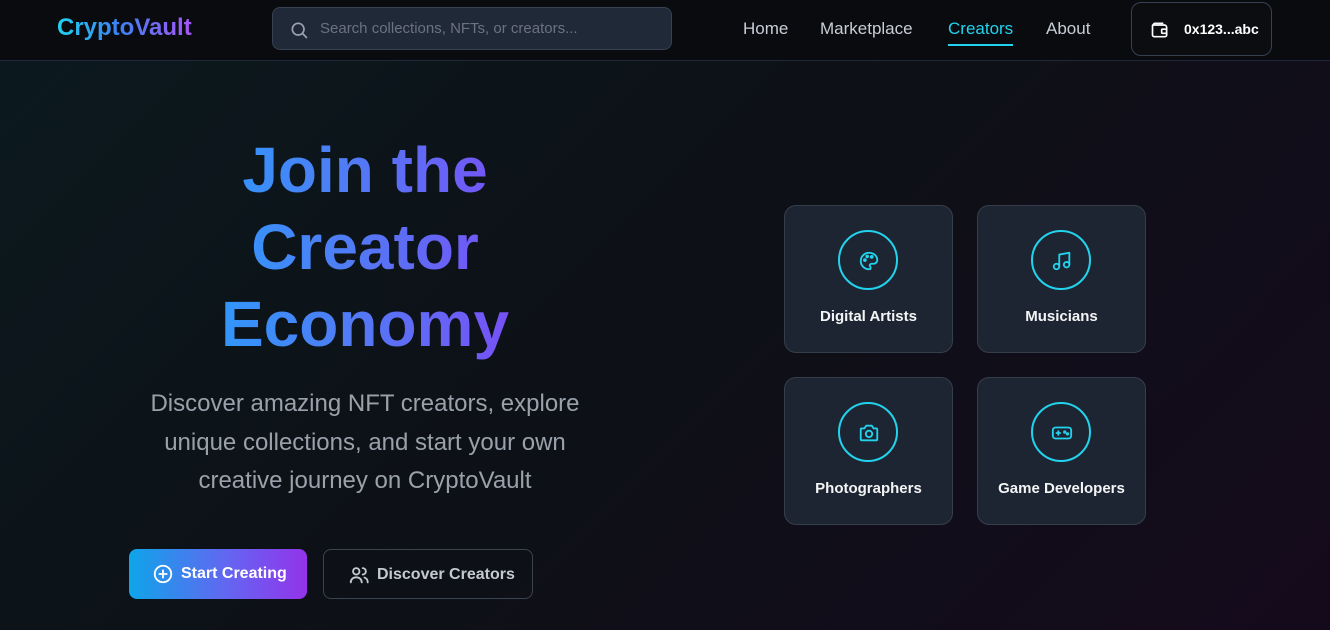  What do you see at coordinates (163, 574) in the screenshot?
I see `plus-circle-icon` at bounding box center [163, 574].